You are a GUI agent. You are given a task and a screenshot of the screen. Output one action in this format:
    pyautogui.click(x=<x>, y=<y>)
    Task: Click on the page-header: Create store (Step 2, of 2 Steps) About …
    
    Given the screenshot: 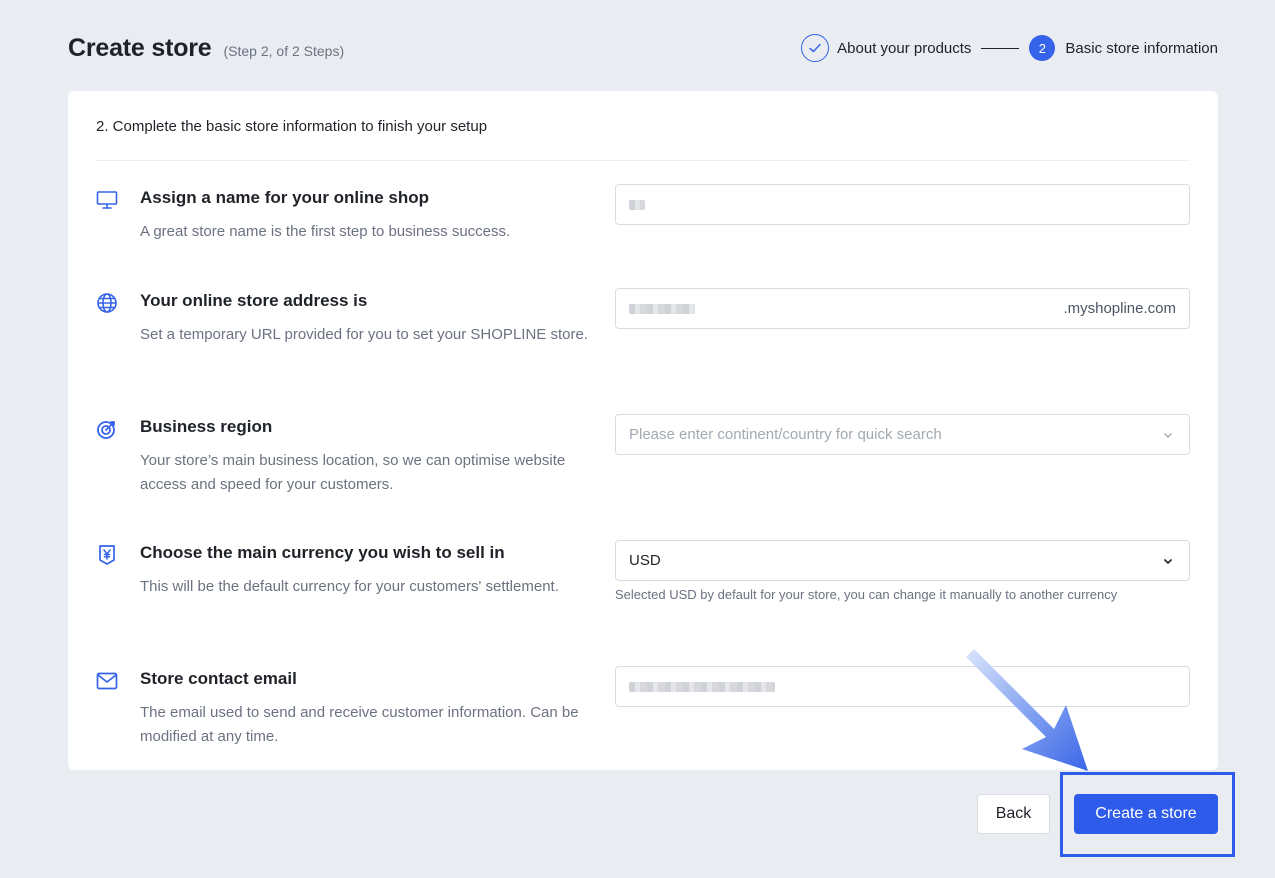 What is the action you would take?
    pyautogui.click(x=643, y=48)
    